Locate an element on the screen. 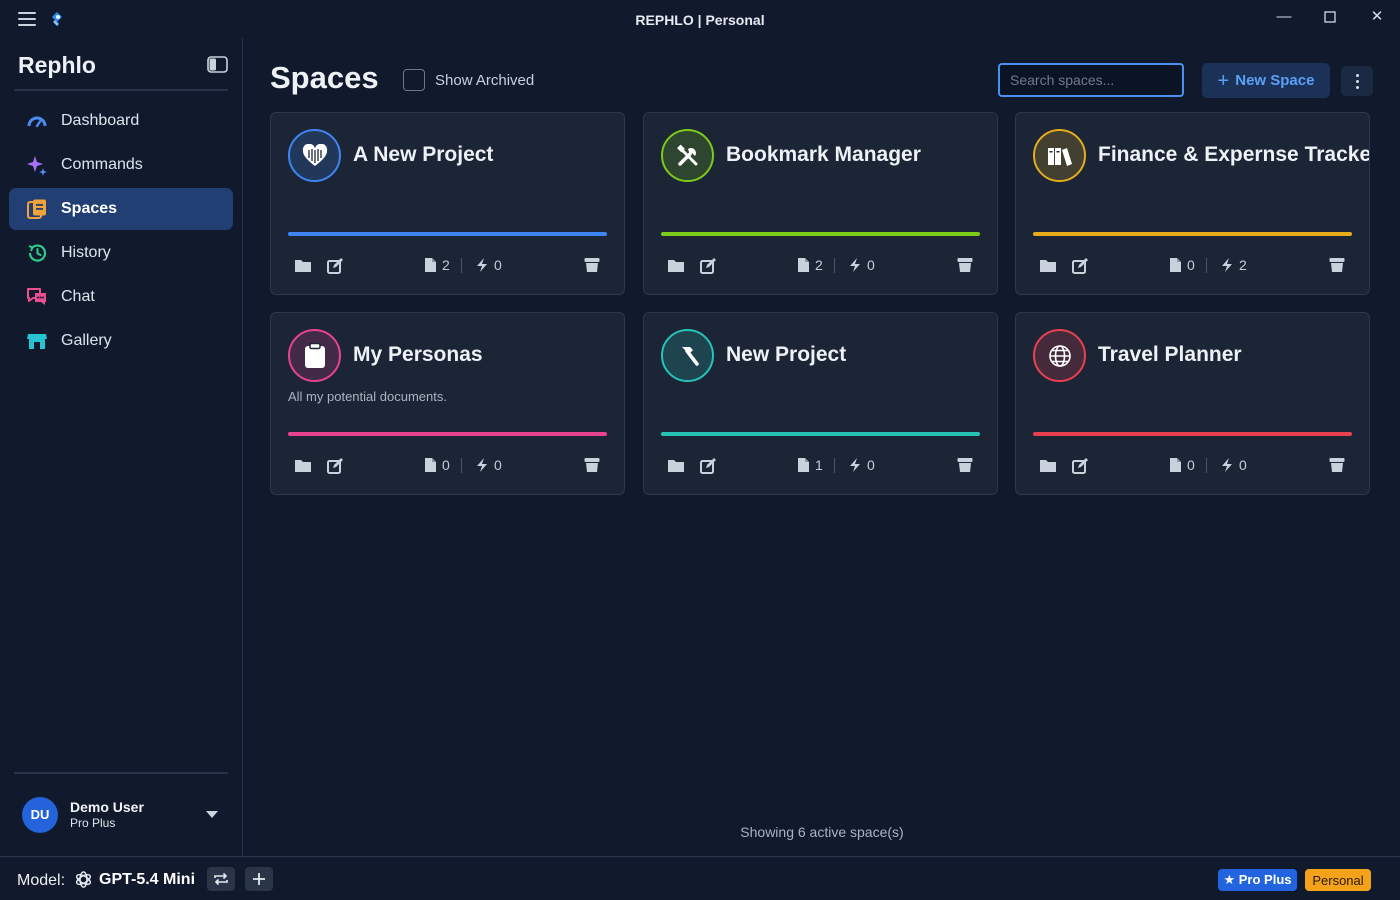 The image size is (1400, 900). openai-icon is located at coordinates (83, 879).